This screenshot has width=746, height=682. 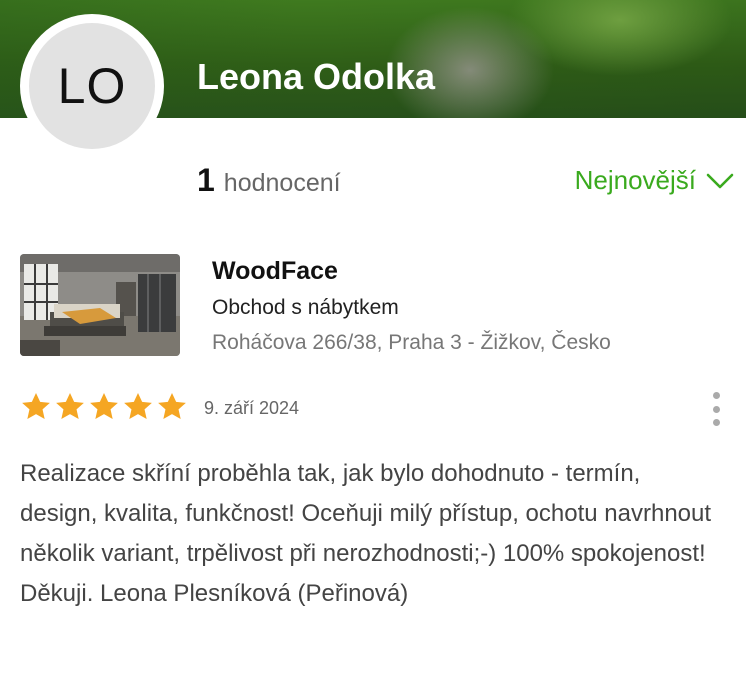 I want to click on more-vertical-icon, so click(x=716, y=409).